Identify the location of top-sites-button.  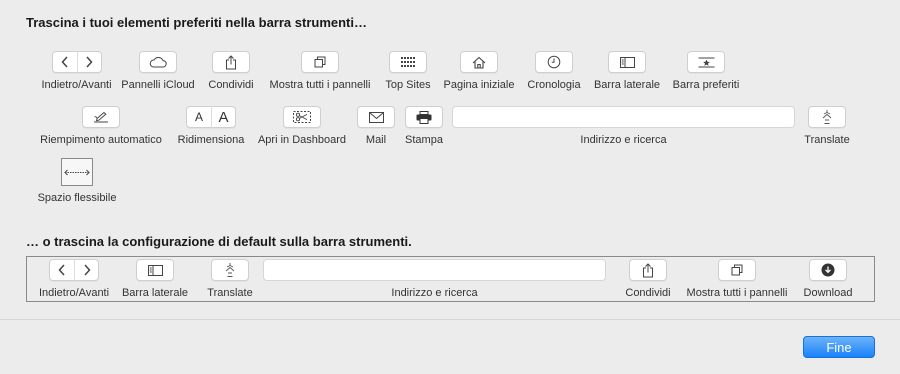
(408, 62).